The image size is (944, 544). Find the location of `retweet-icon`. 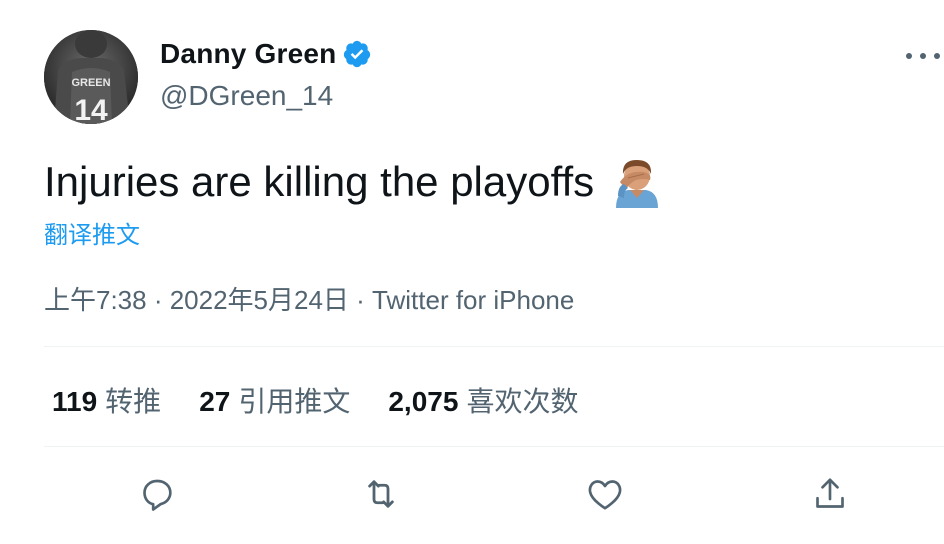

retweet-icon is located at coordinates (381, 494).